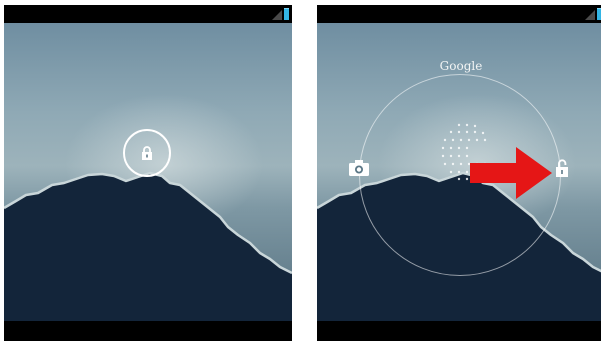 The image size is (601, 343). I want to click on google-search-target: Google, so click(461, 66).